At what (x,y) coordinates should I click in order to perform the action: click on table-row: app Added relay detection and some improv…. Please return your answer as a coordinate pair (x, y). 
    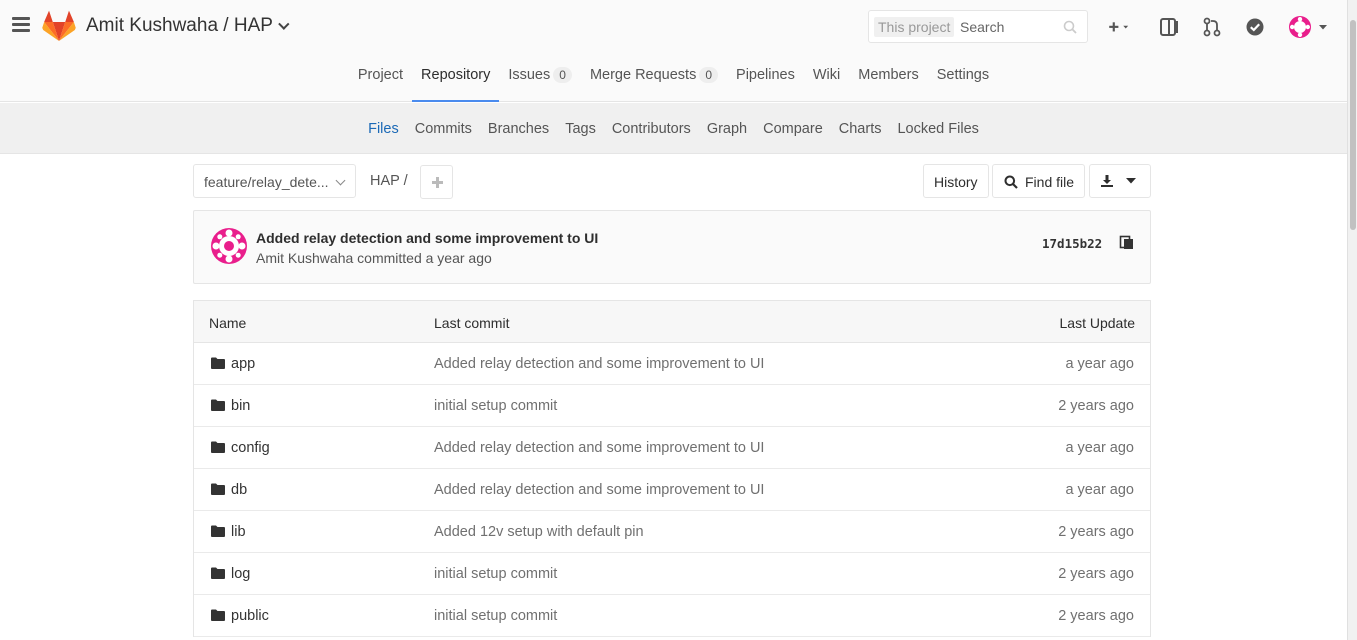
    Looking at the image, I should click on (672, 364).